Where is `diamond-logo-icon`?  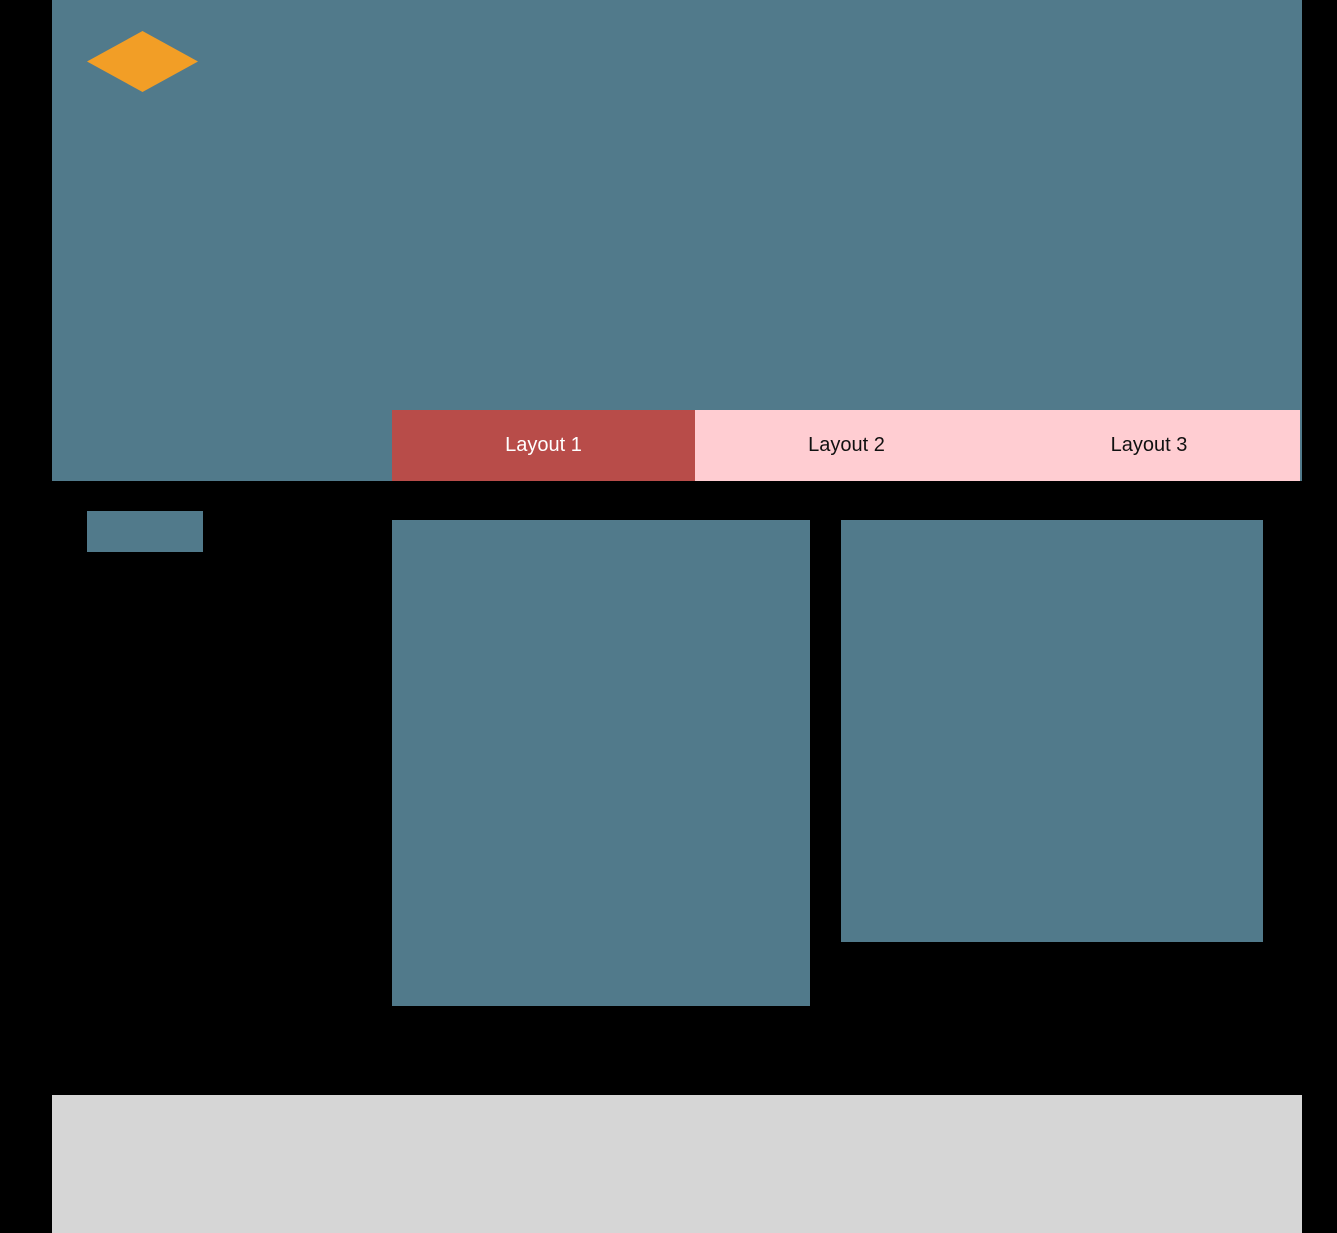
diamond-logo-icon is located at coordinates (142, 61).